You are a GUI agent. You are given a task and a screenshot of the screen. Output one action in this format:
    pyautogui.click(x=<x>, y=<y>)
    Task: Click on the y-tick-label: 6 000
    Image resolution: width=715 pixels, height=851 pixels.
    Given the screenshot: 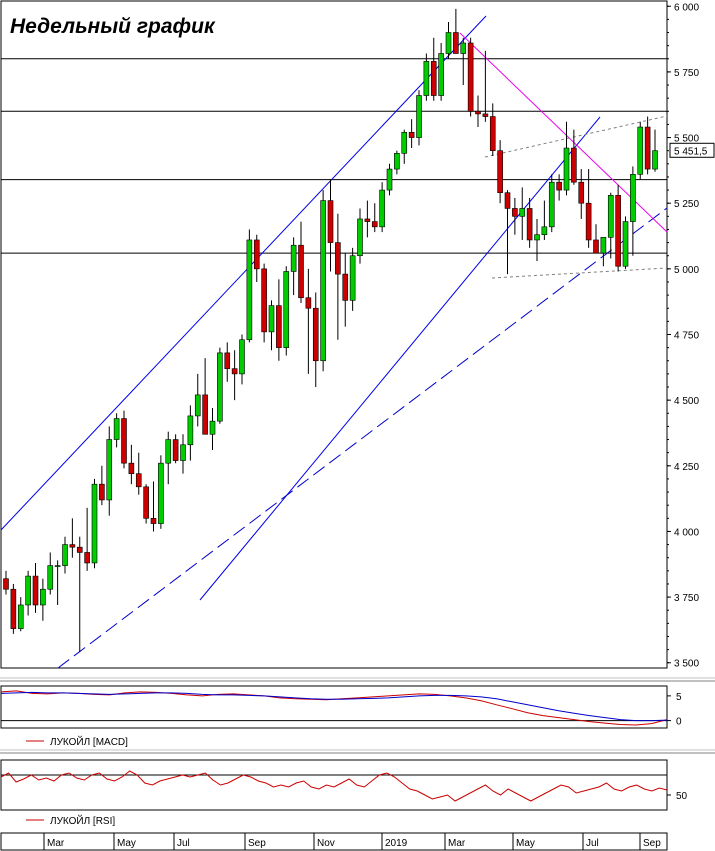 What is the action you would take?
    pyautogui.click(x=686, y=7)
    